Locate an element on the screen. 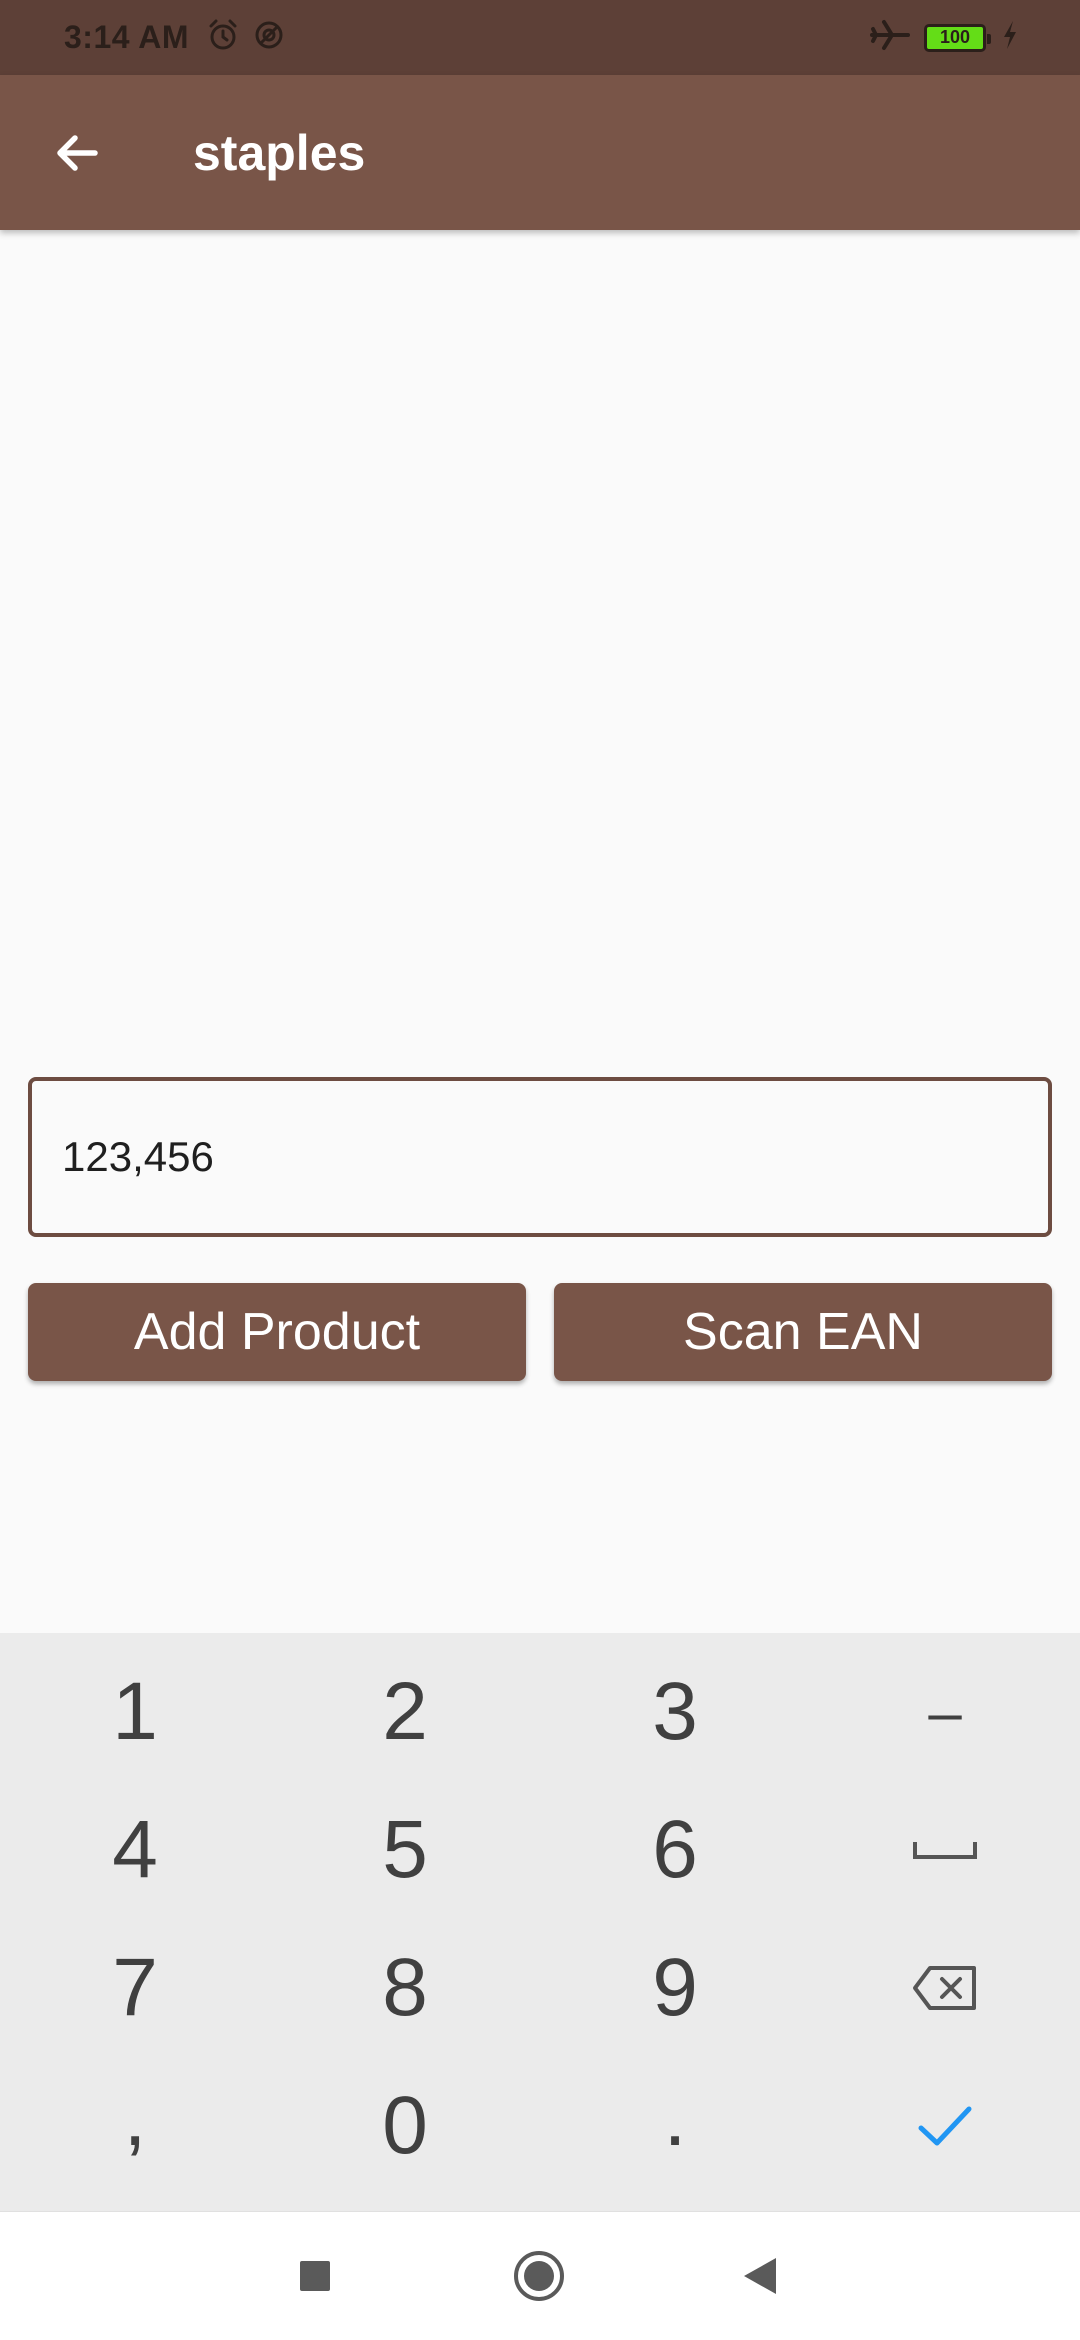 This screenshot has width=1080, height=2340. system-nav-bar is located at coordinates (540, 2275).